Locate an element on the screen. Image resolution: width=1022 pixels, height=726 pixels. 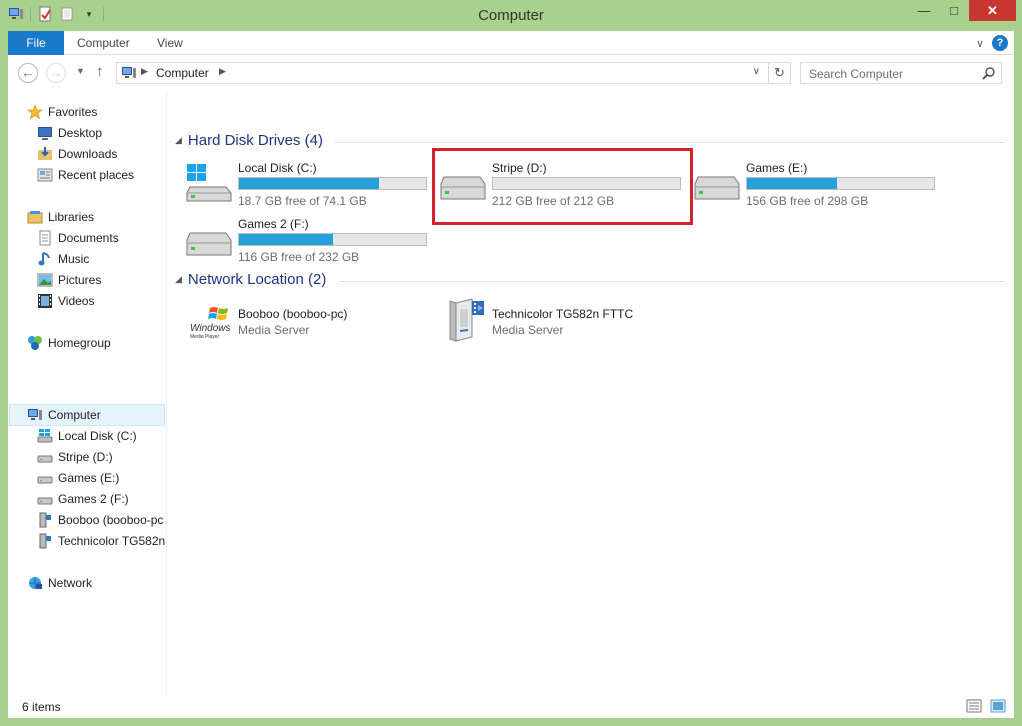
nav-libraries: Libraries is located at coordinates (60, 217).